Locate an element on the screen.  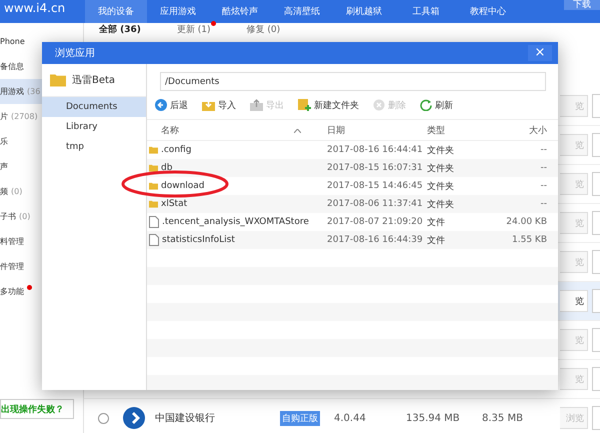
file-row: .tencent_analysis_WXOMTAStore 2017-08-07 21:09:20 文件 24.00 KB is located at coordinates (352, 222).